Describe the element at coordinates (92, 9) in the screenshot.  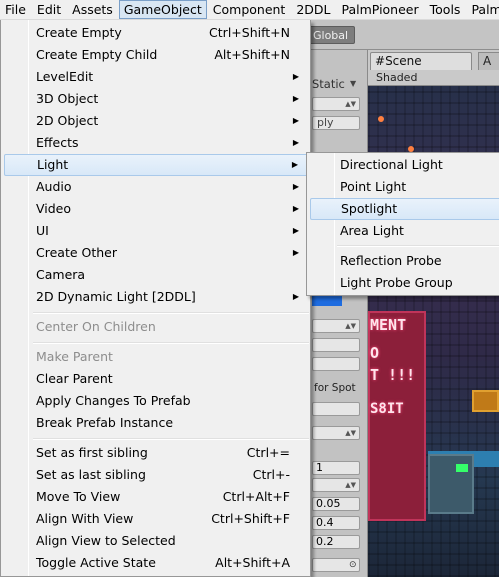
I see `menu-assets: Assets` at that location.